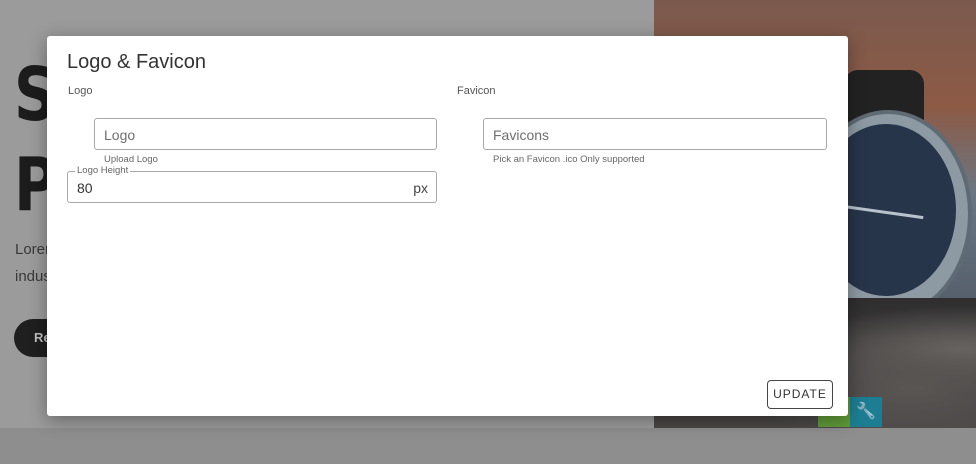 The image size is (976, 464). I want to click on update-button: UPDATE, so click(800, 394).